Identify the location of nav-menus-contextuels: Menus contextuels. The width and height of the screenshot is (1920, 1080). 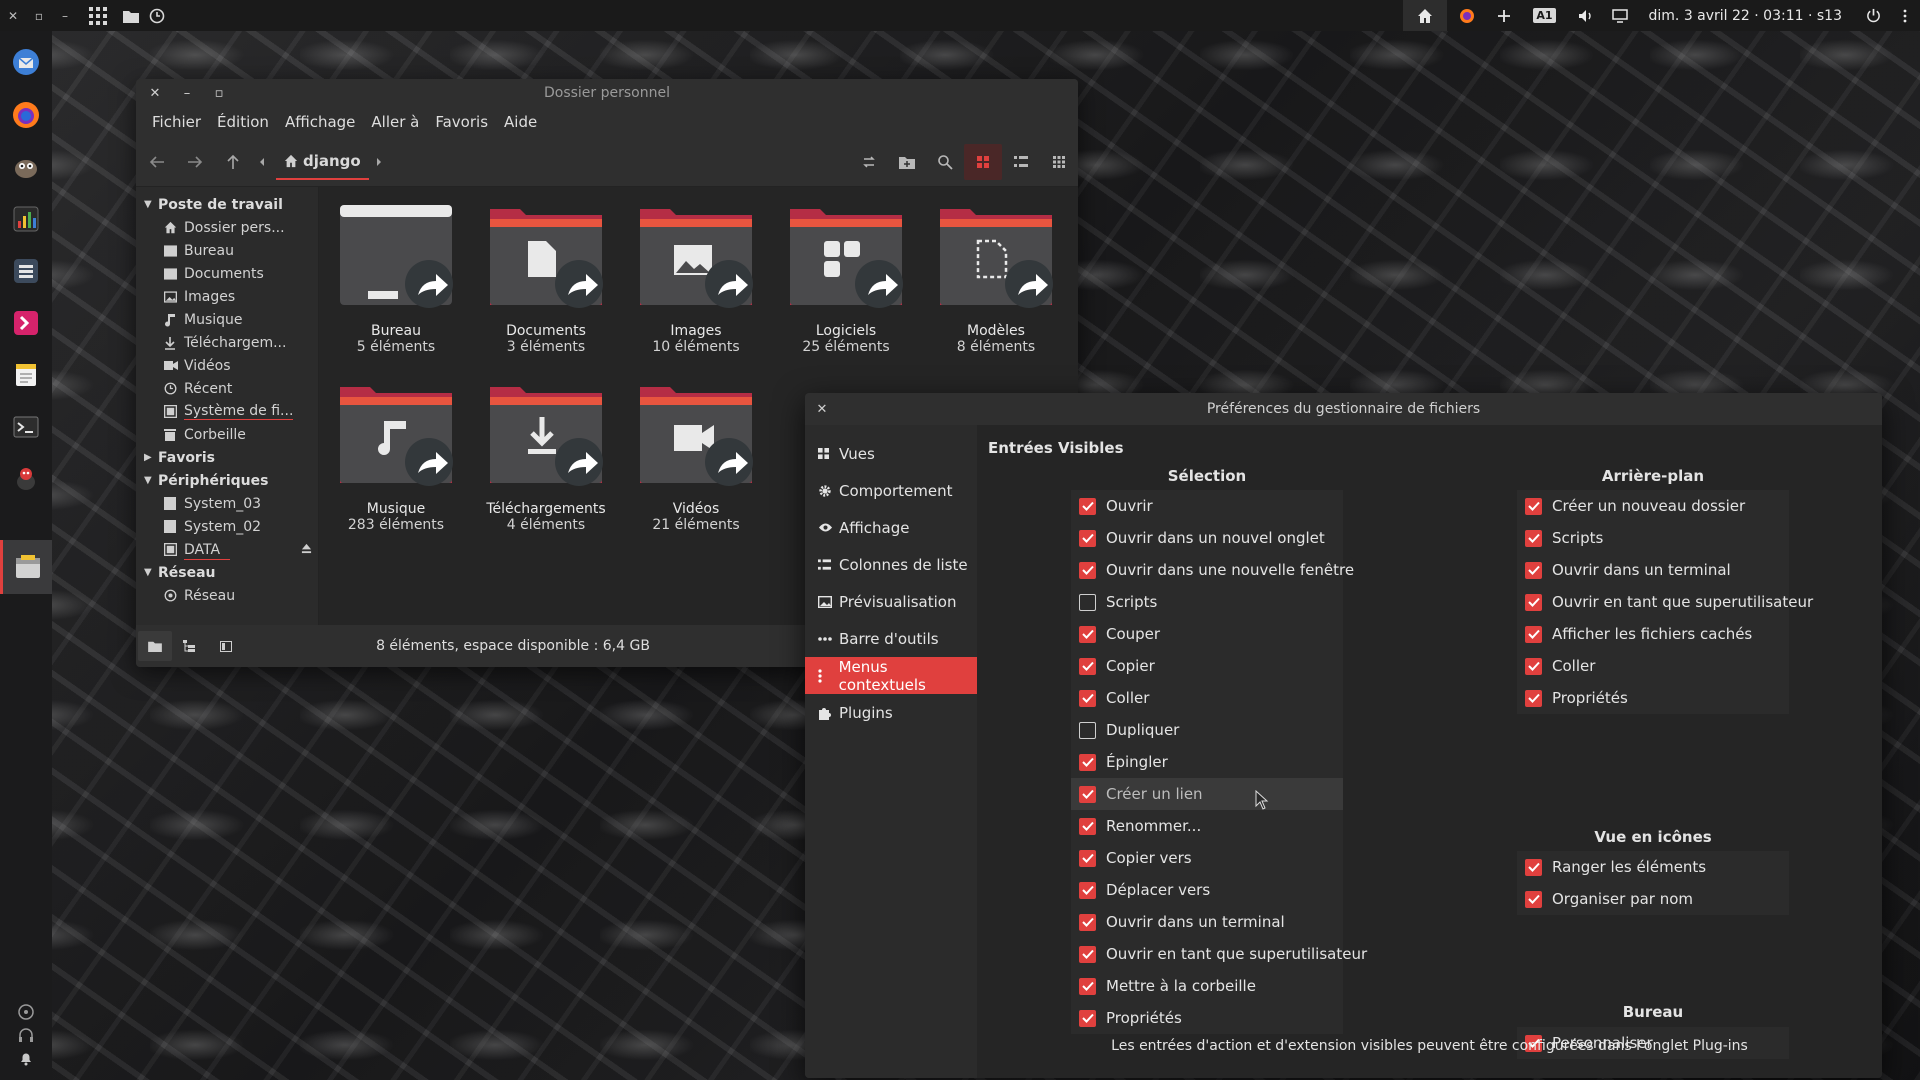
(891, 675).